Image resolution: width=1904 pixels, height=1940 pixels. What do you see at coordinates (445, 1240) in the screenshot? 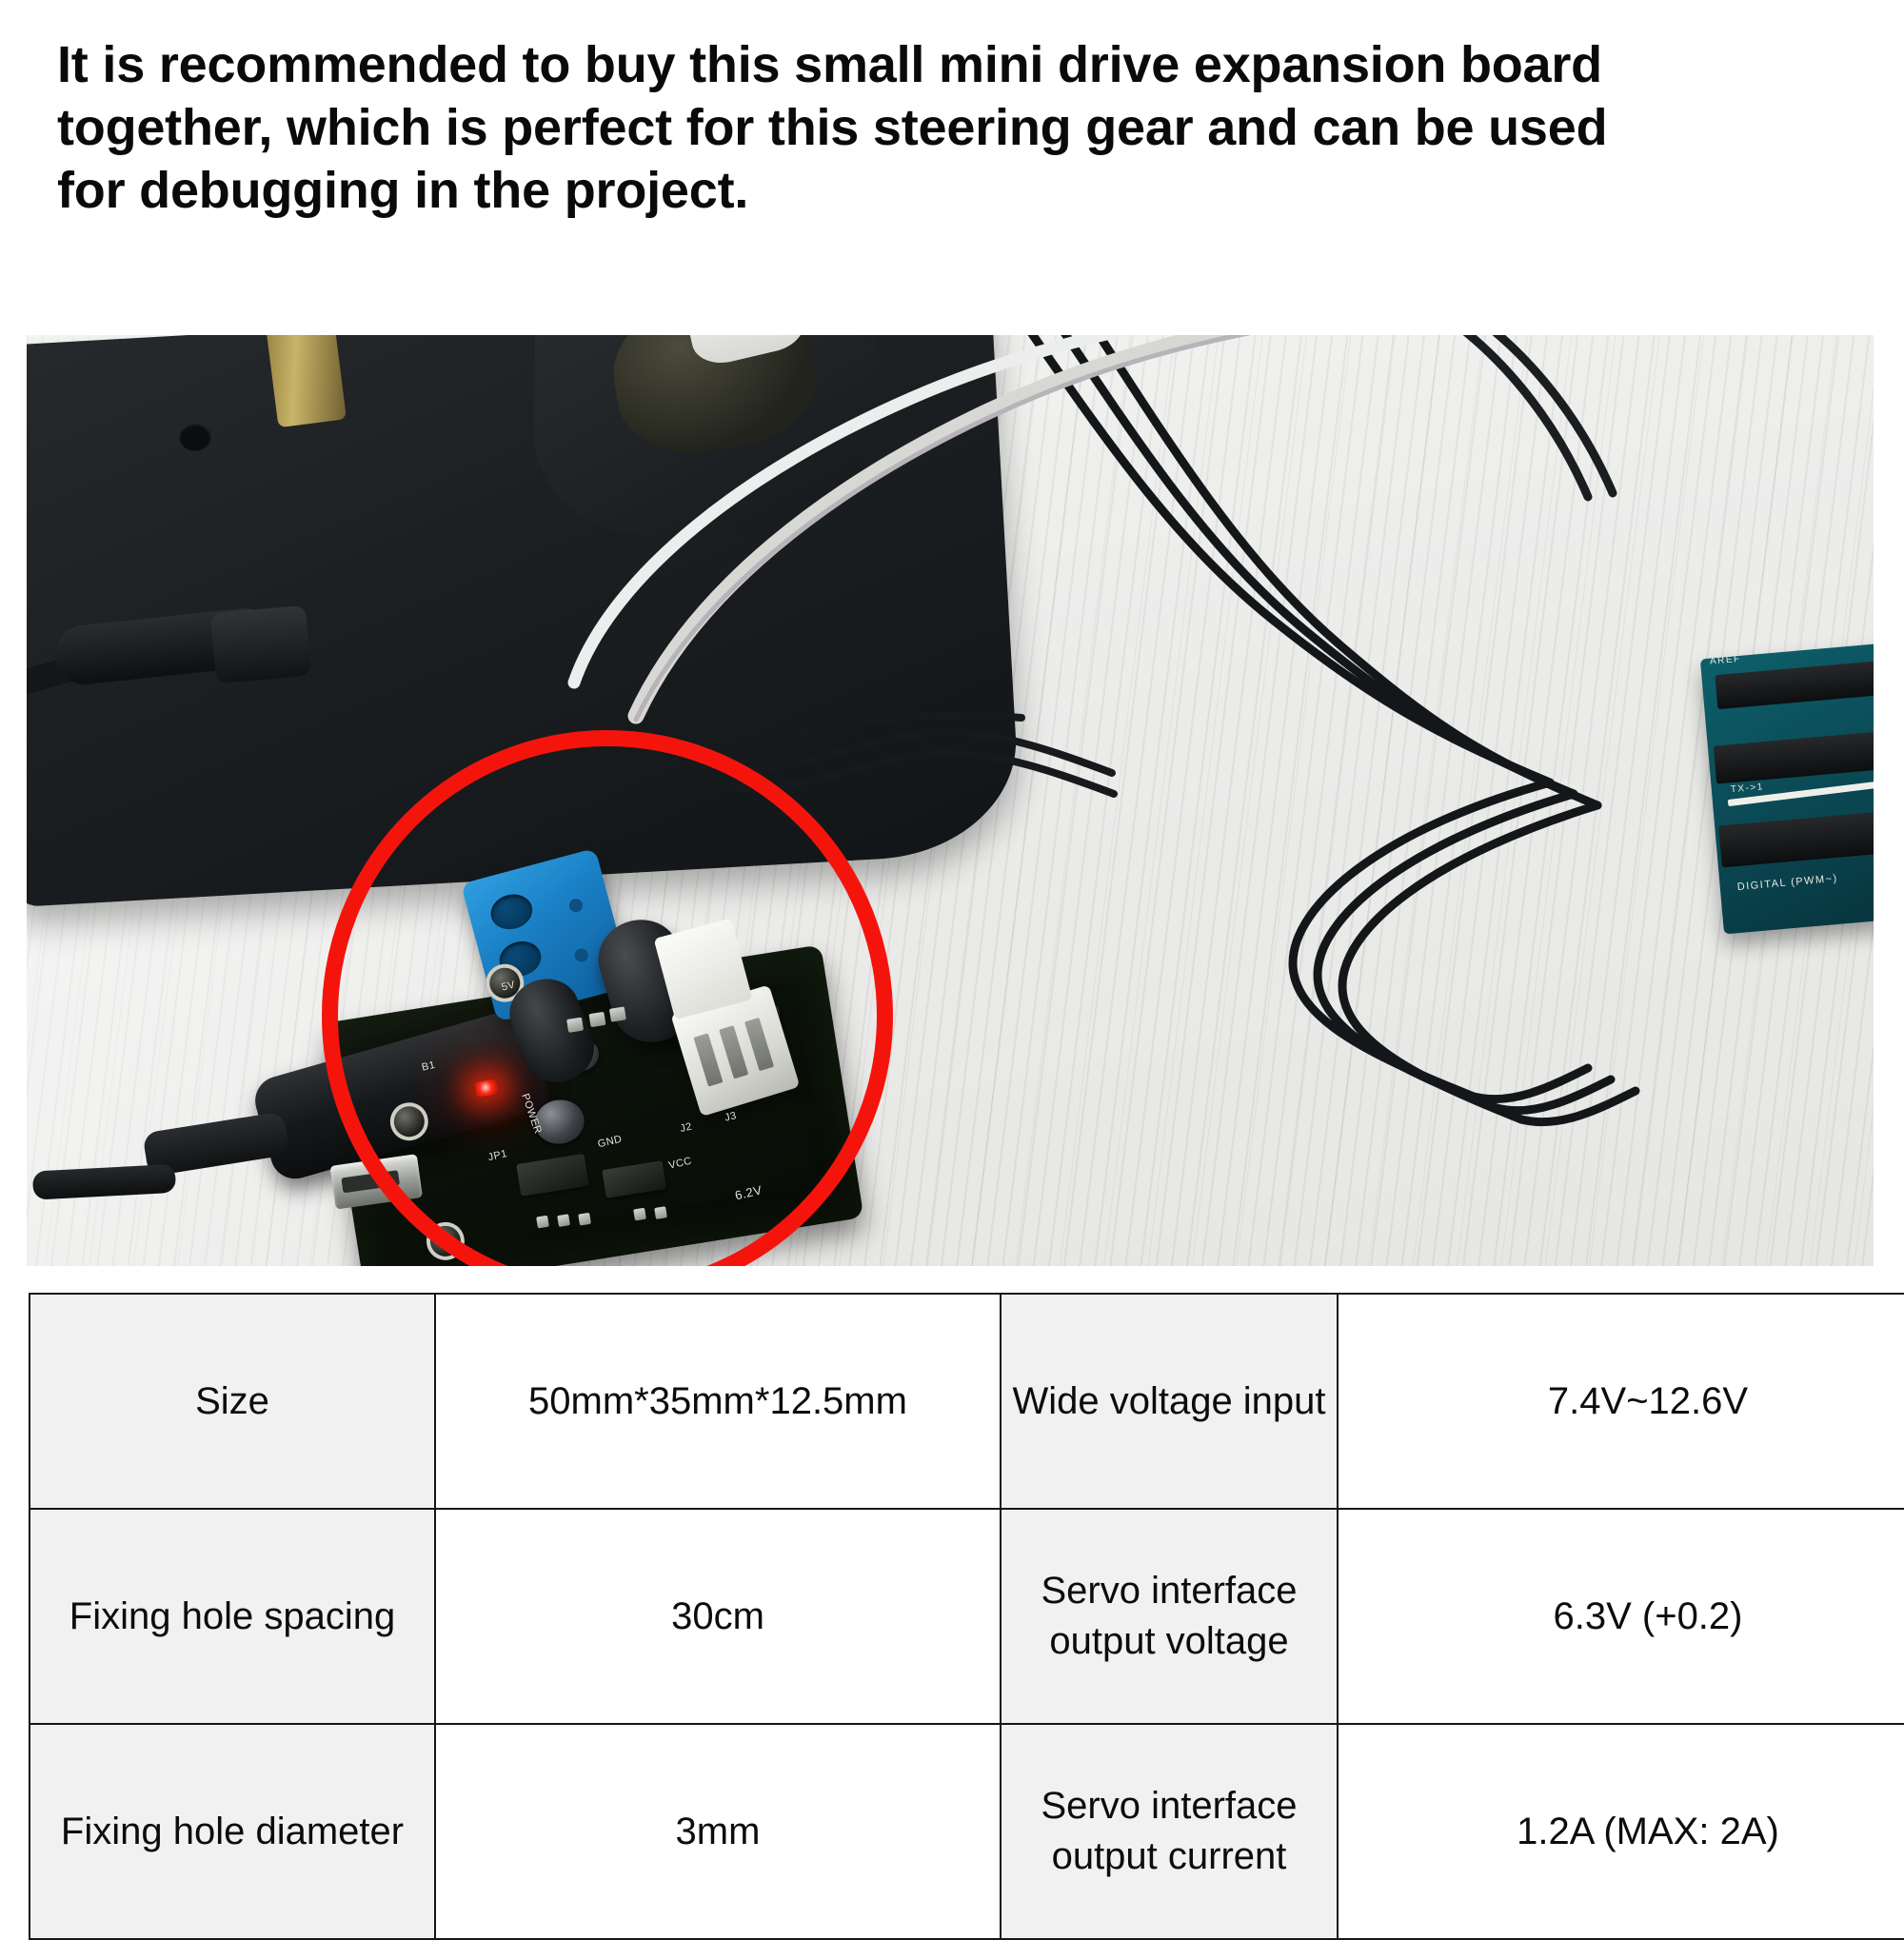
I see `mounting-hole` at bounding box center [445, 1240].